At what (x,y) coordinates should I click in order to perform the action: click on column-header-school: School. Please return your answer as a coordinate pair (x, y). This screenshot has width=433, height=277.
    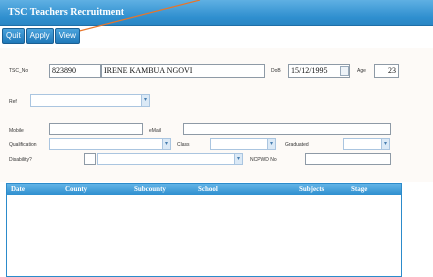
    Looking at the image, I should click on (208, 189).